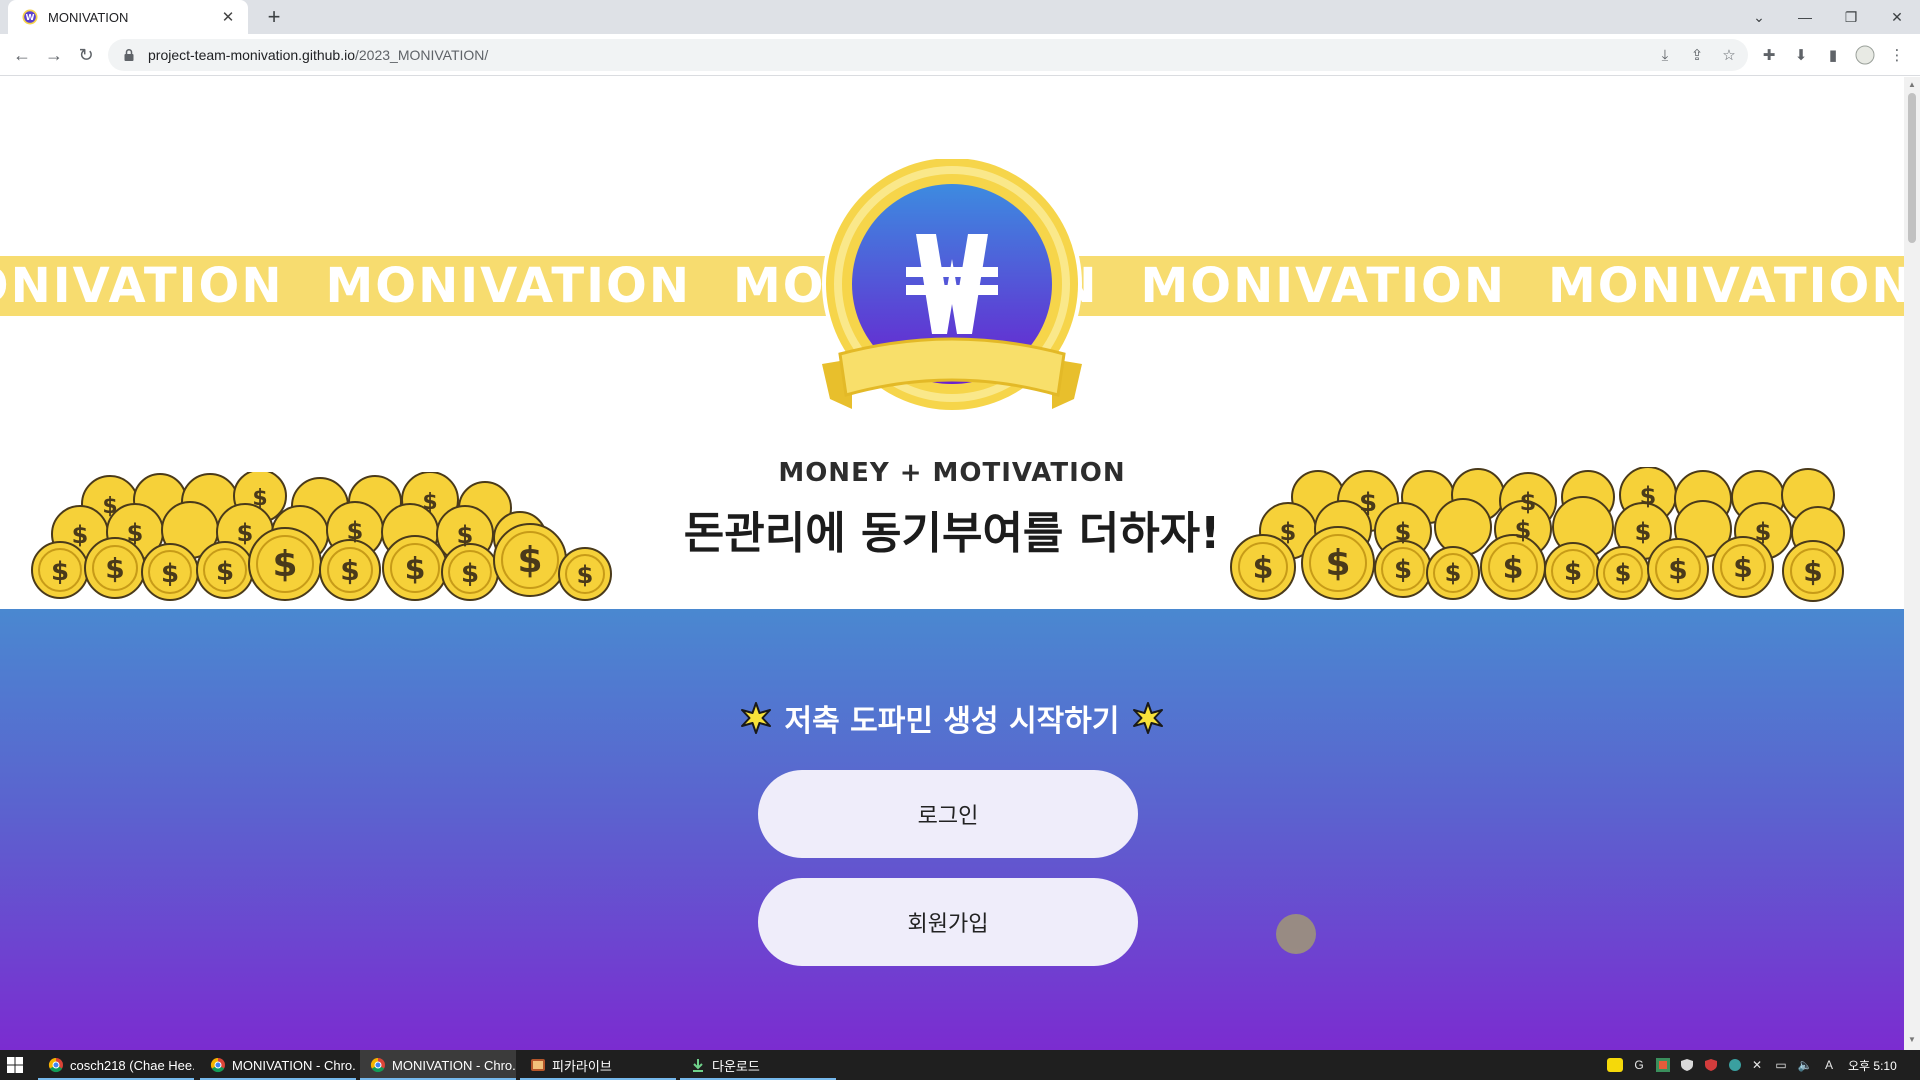 The width and height of the screenshot is (1920, 1080). What do you see at coordinates (1912, 563) in the screenshot?
I see `page-scrollbar: ▲ ▼` at bounding box center [1912, 563].